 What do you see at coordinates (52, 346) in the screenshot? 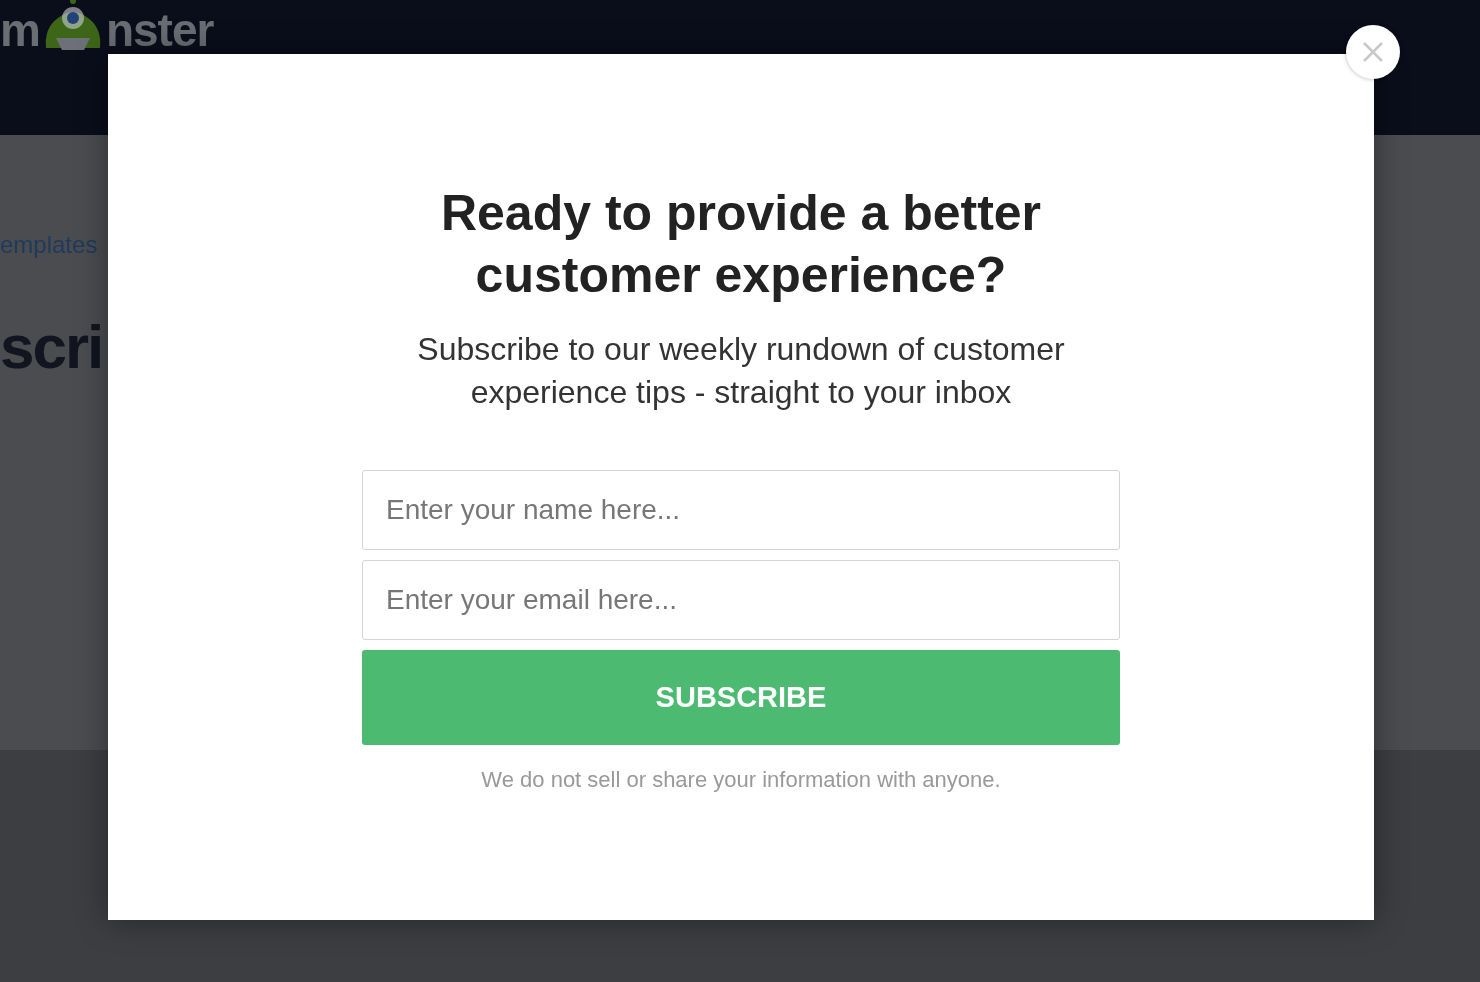
I see `page-heading: scri` at bounding box center [52, 346].